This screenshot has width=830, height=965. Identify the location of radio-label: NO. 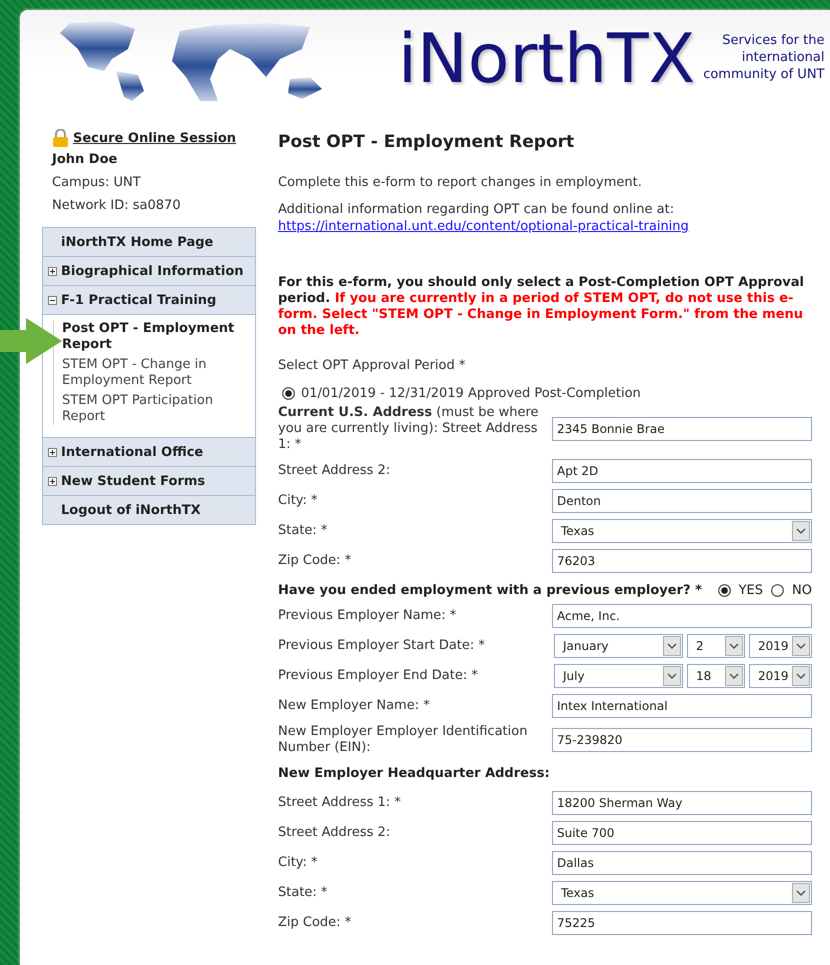
(802, 590).